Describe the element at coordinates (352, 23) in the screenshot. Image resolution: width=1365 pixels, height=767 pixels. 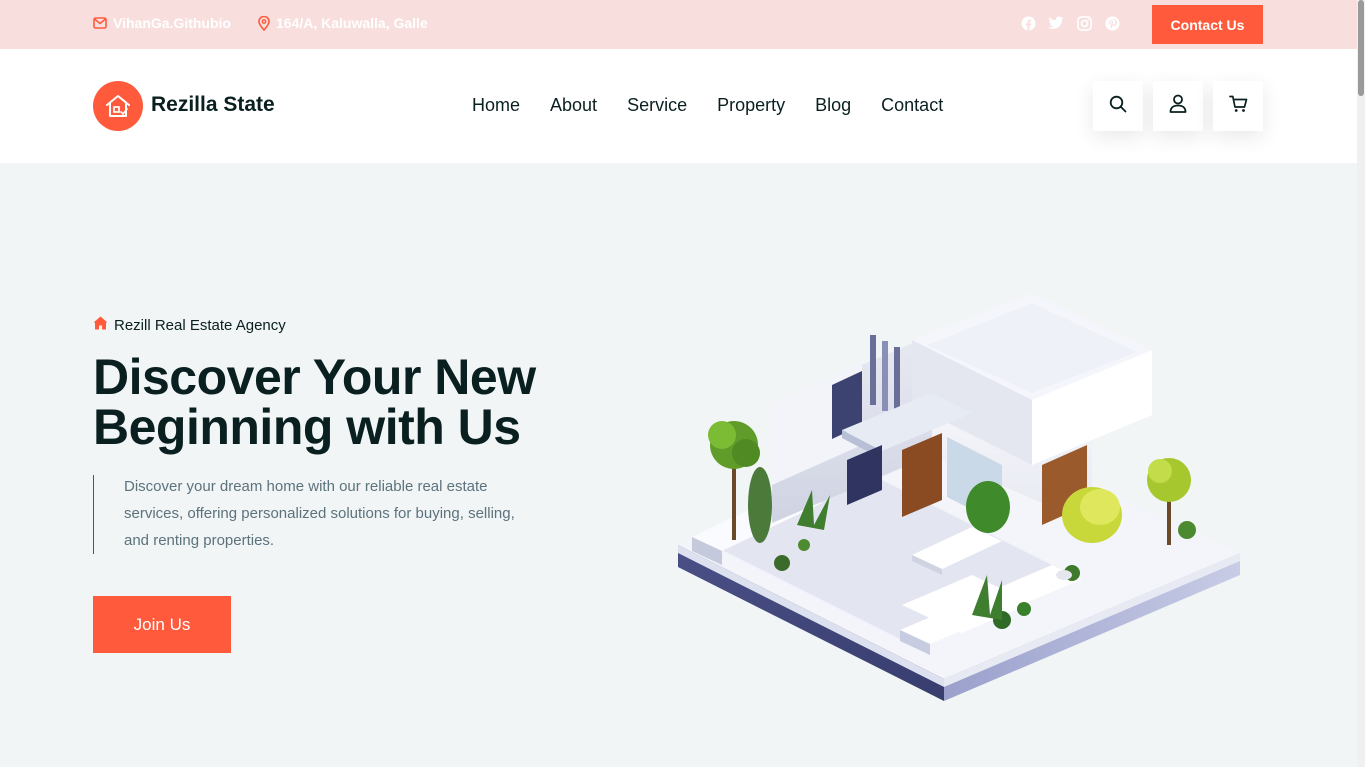
I see `address-text: 164/A, Kaluwalla, Galle` at that location.